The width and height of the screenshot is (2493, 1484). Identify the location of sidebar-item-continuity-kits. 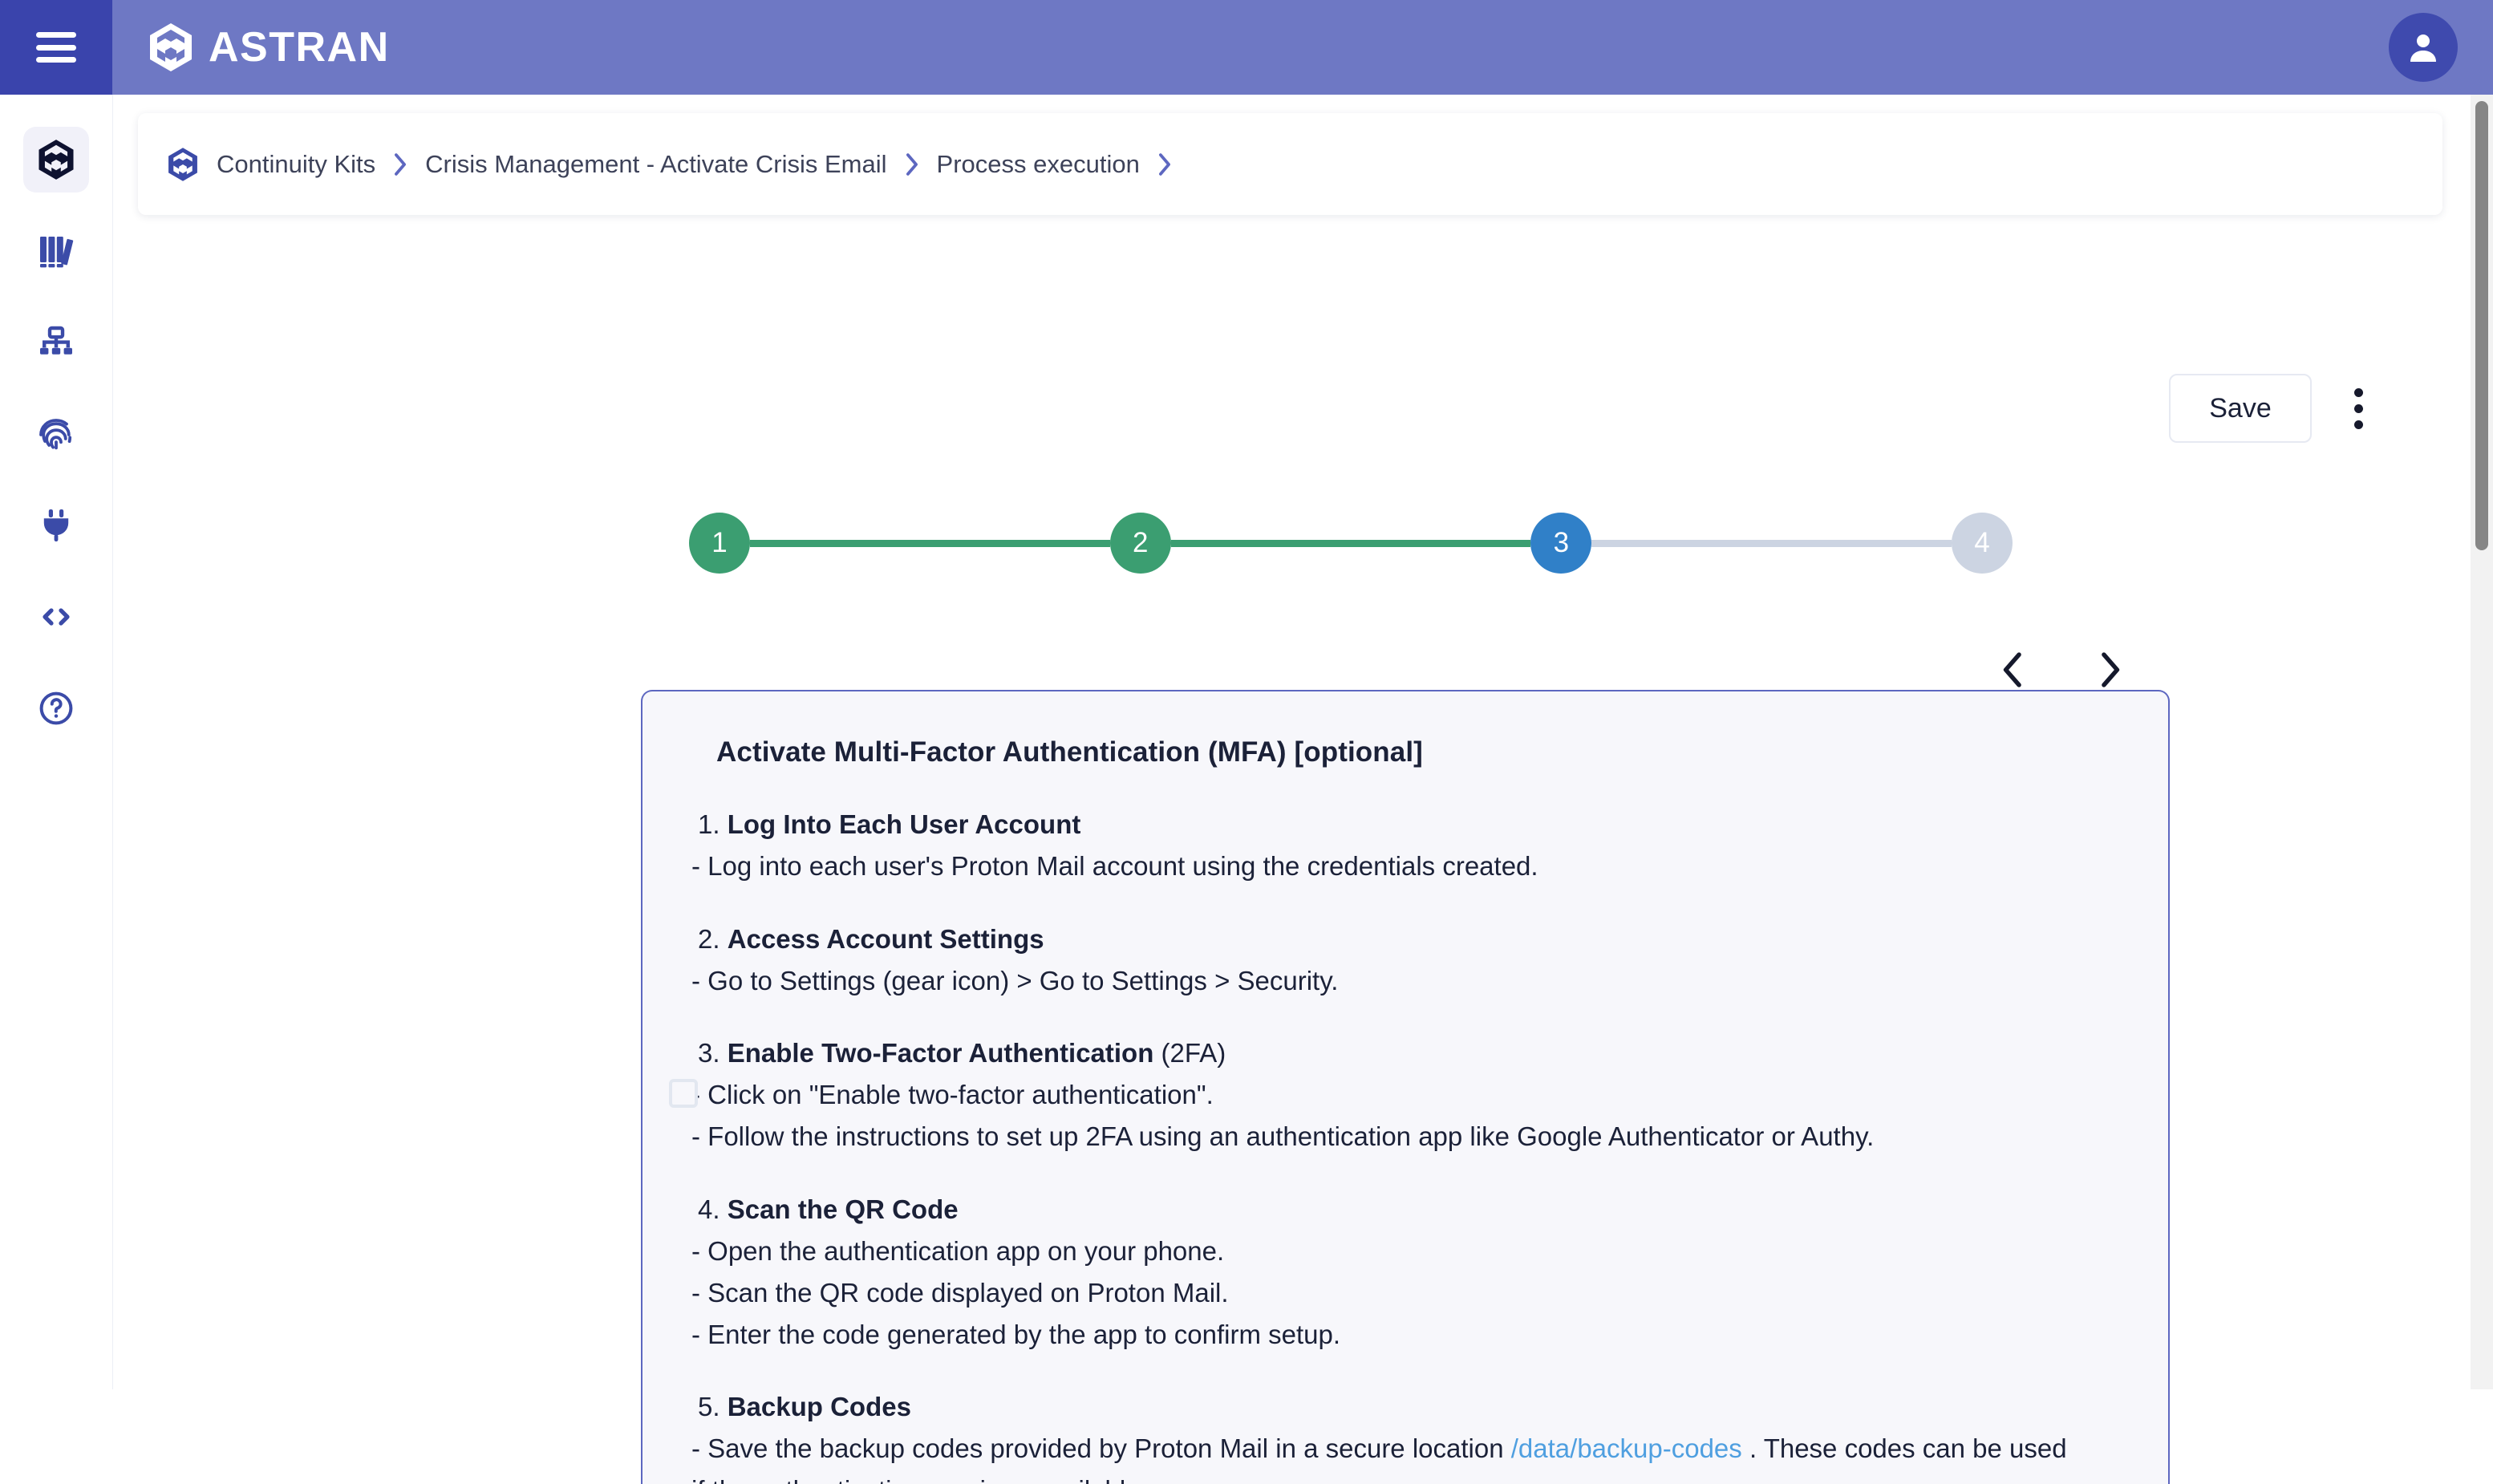
(56, 160).